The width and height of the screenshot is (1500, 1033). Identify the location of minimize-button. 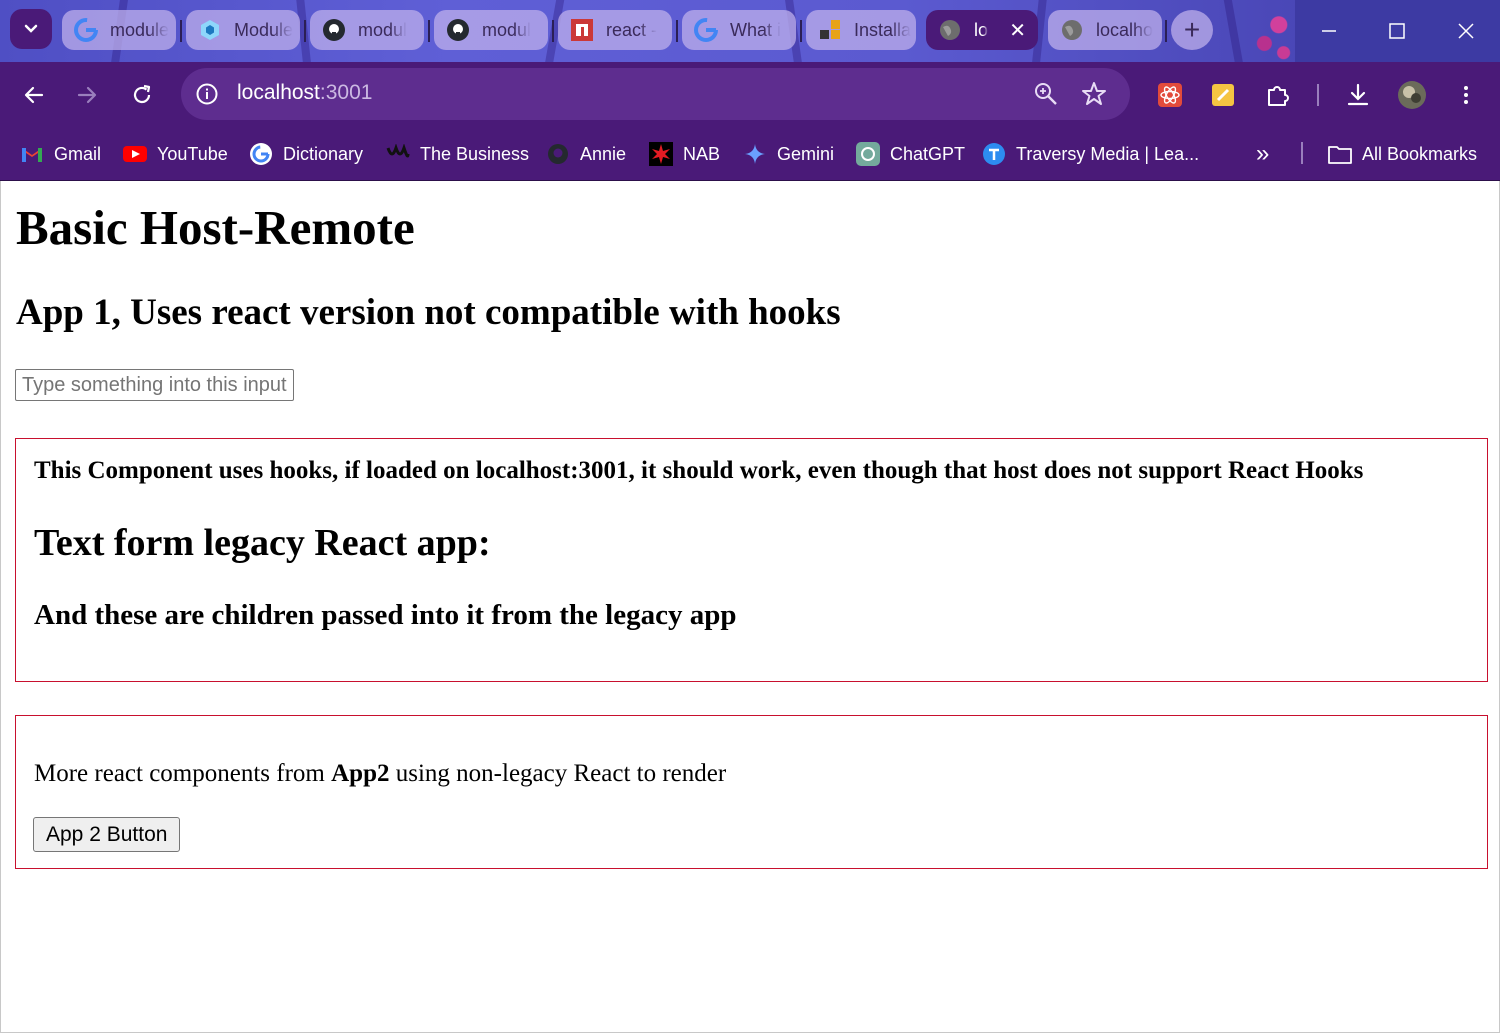
(1329, 31).